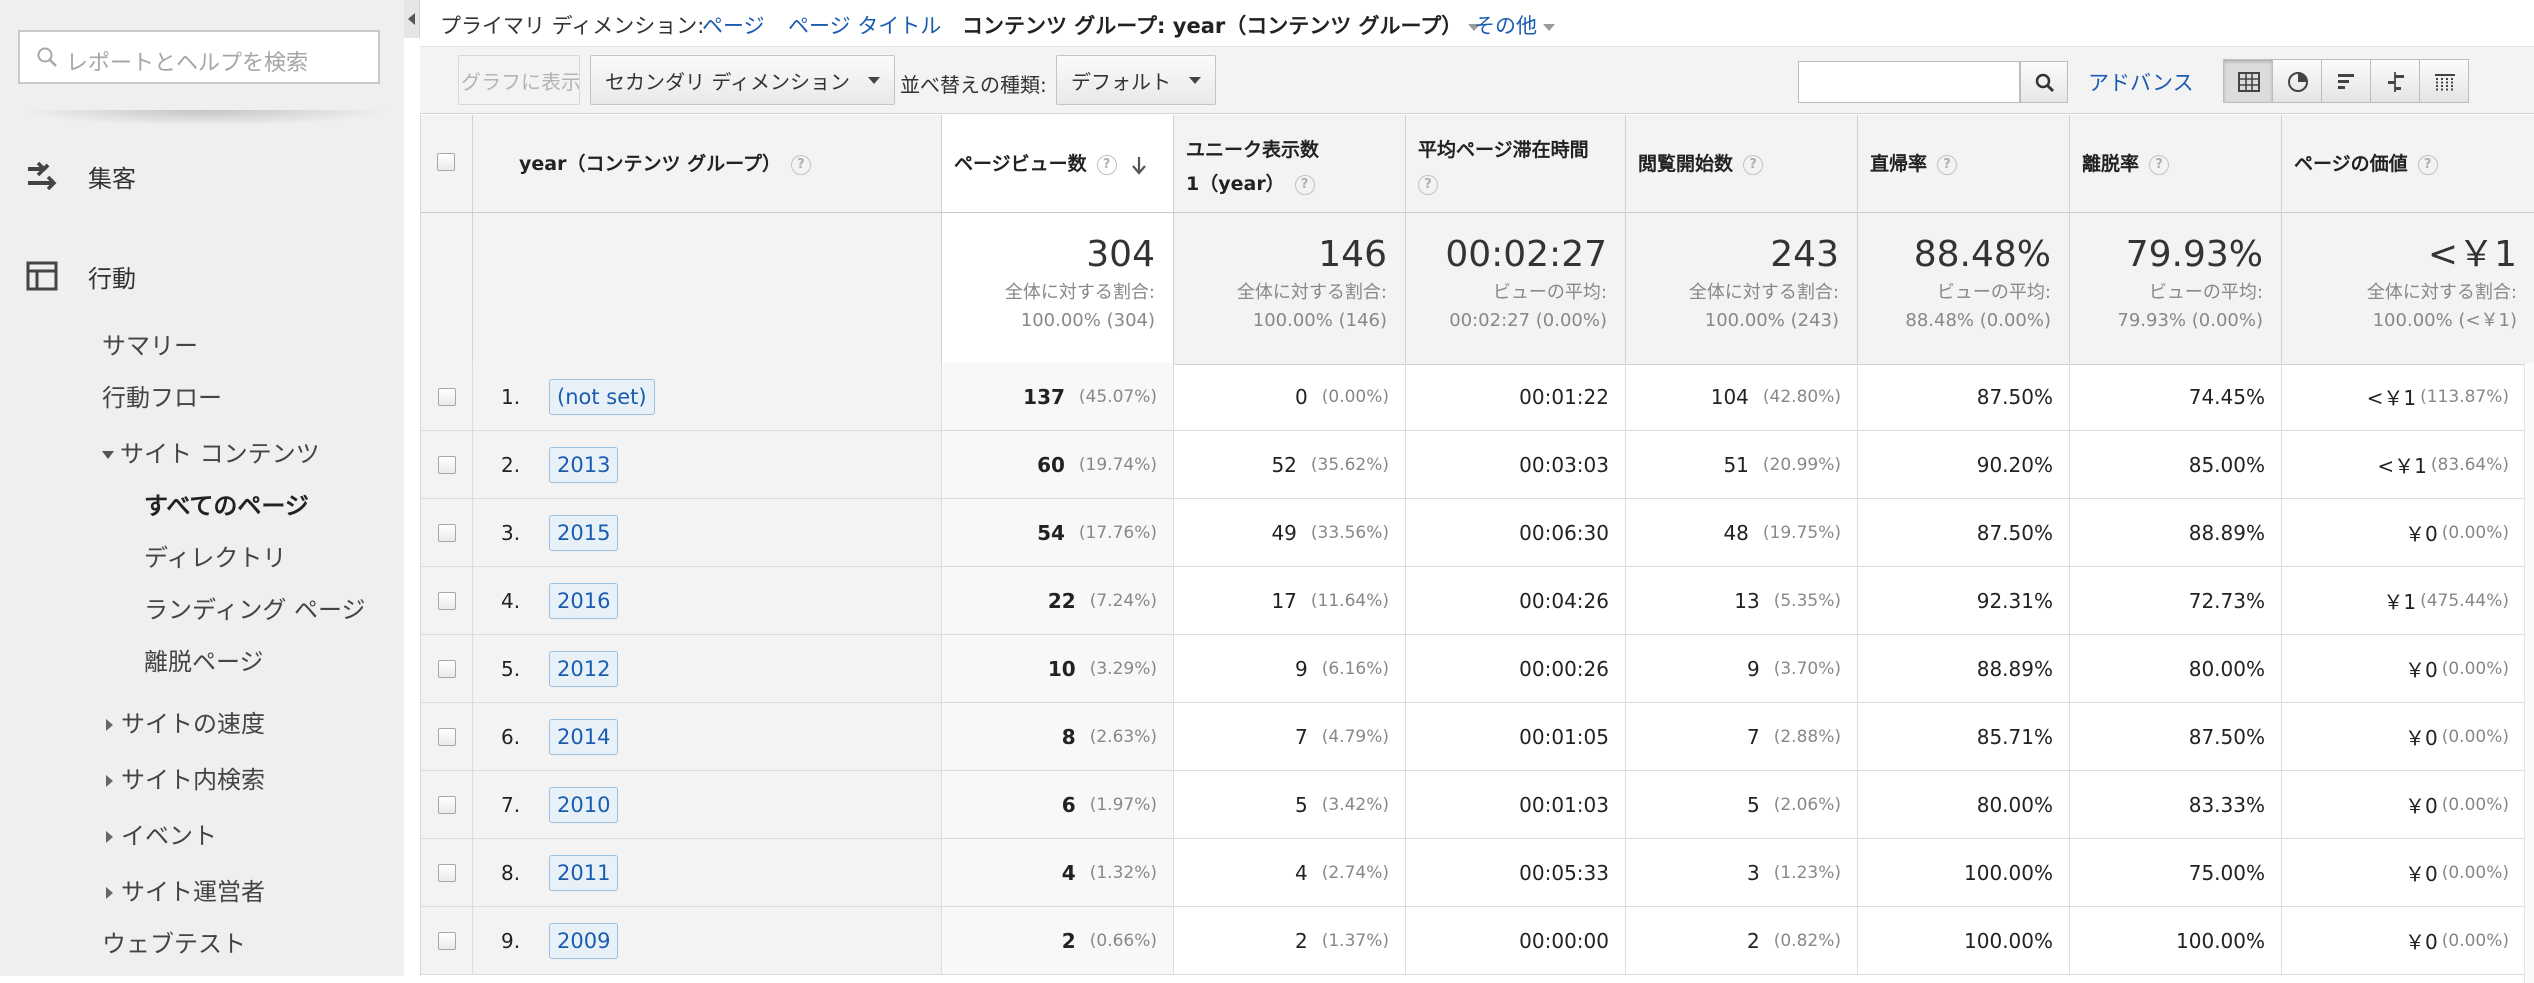 The width and height of the screenshot is (2534, 983). Describe the element at coordinates (2044, 82) in the screenshot. I see `table-filter-search-button` at that location.